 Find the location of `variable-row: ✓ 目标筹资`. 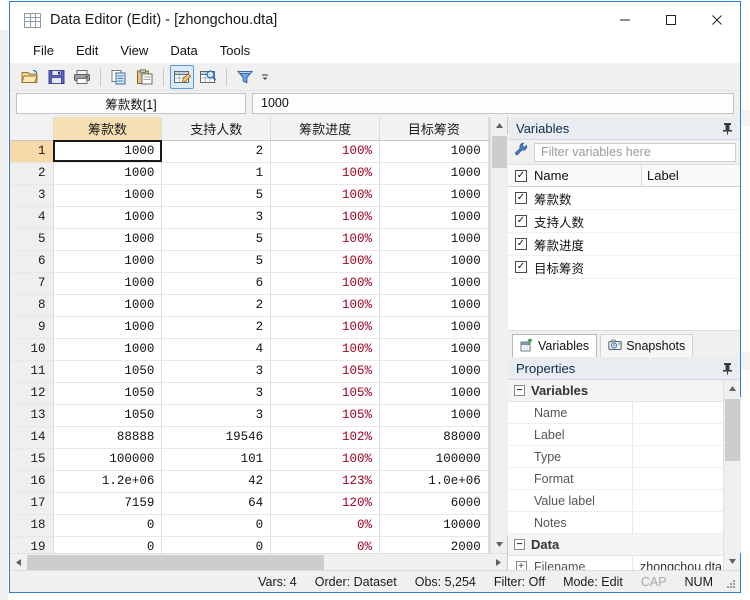

variable-row: ✓ 目标筹资 is located at coordinates (624, 267).